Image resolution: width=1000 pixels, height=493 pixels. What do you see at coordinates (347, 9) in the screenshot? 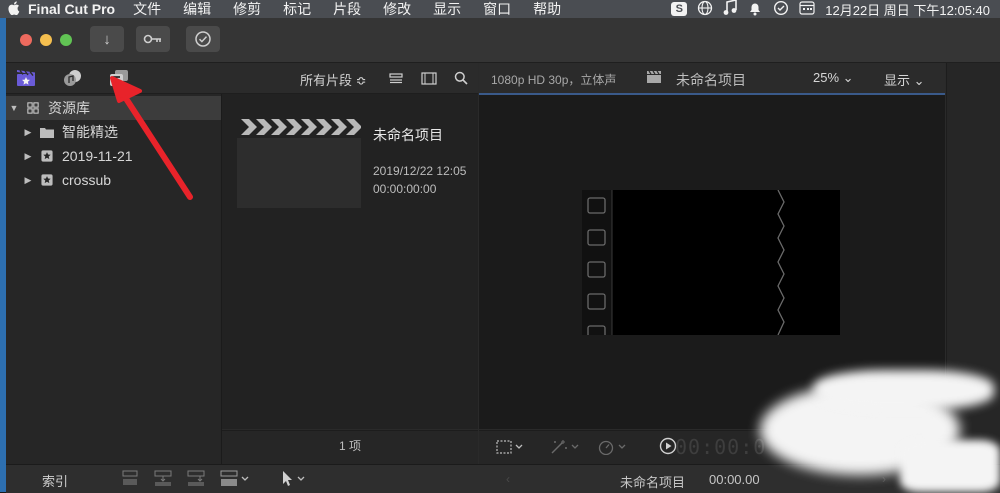
I see `menu-clip: 片段` at bounding box center [347, 9].